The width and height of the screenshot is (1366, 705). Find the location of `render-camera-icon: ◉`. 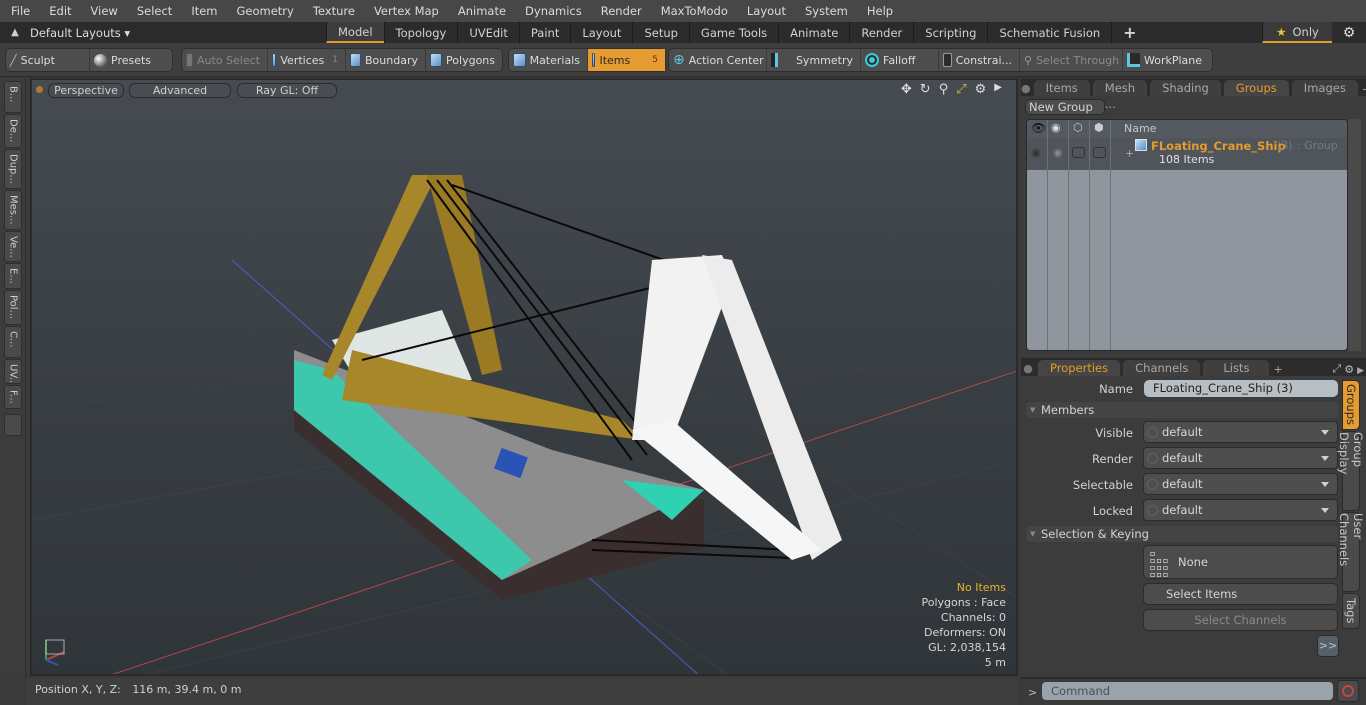

render-camera-icon: ◉ is located at coordinates (1056, 127).